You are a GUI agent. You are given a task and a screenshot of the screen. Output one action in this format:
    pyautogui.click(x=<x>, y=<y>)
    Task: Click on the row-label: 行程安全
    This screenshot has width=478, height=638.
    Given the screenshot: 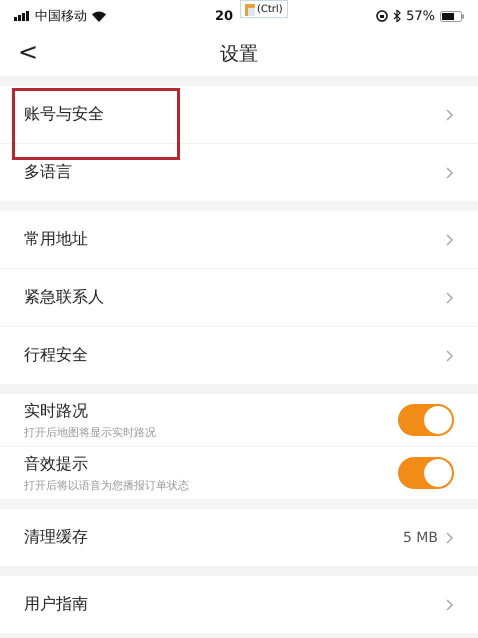 What is the action you would take?
    pyautogui.click(x=56, y=355)
    